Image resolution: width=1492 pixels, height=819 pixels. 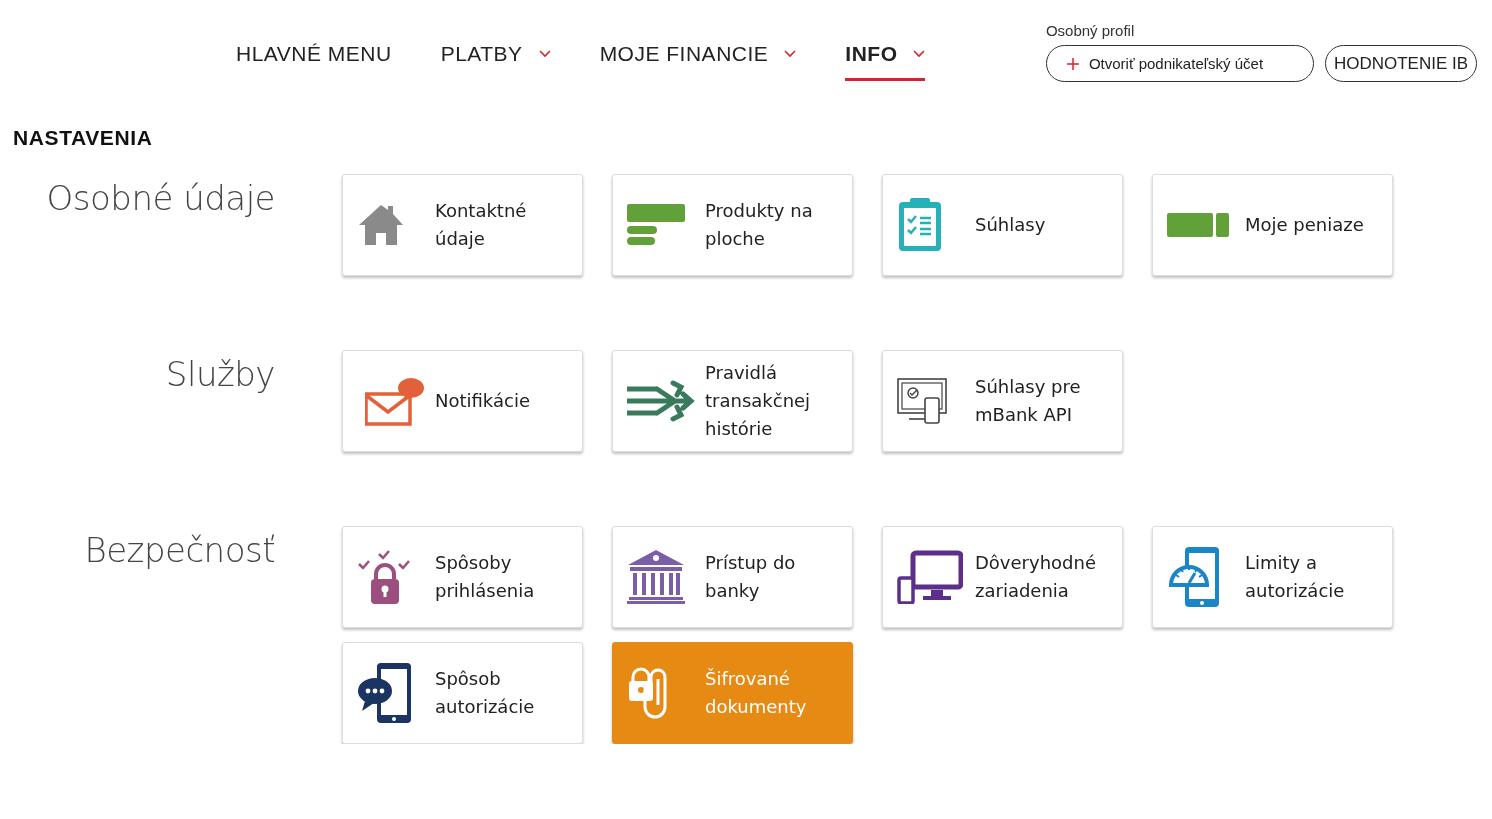 What do you see at coordinates (462, 577) in the screenshot?
I see `settings-tile: Spôsoby prihlásenia` at bounding box center [462, 577].